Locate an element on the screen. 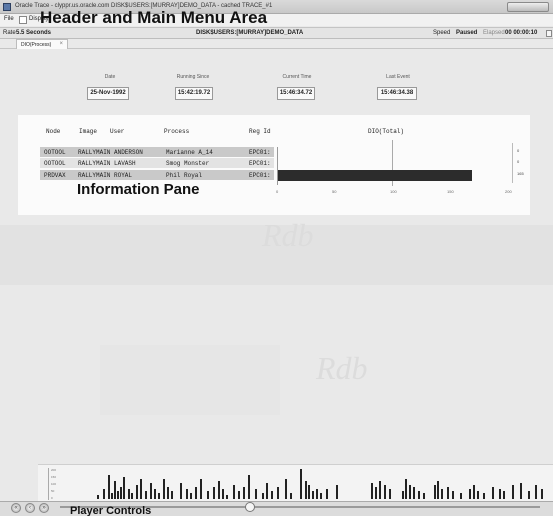 The height and width of the screenshot is (516, 553). rewind-button: « is located at coordinates (16, 508).